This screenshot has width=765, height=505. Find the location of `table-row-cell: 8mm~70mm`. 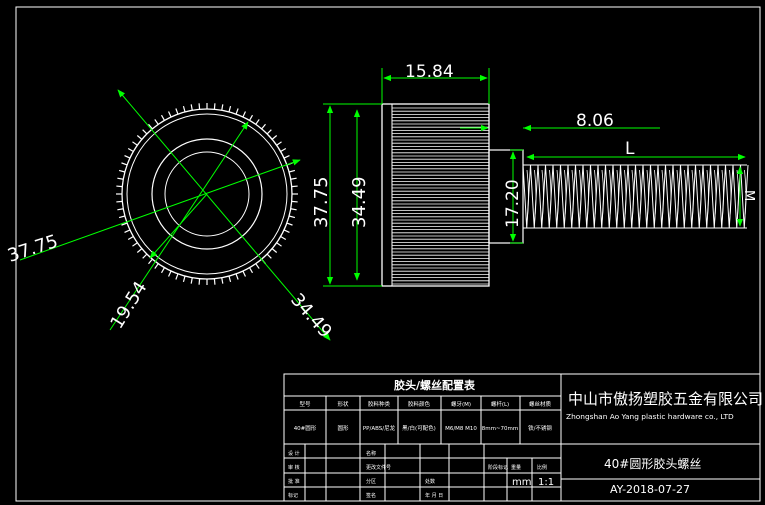

table-row-cell: 8mm~70mm is located at coordinates (500, 429).